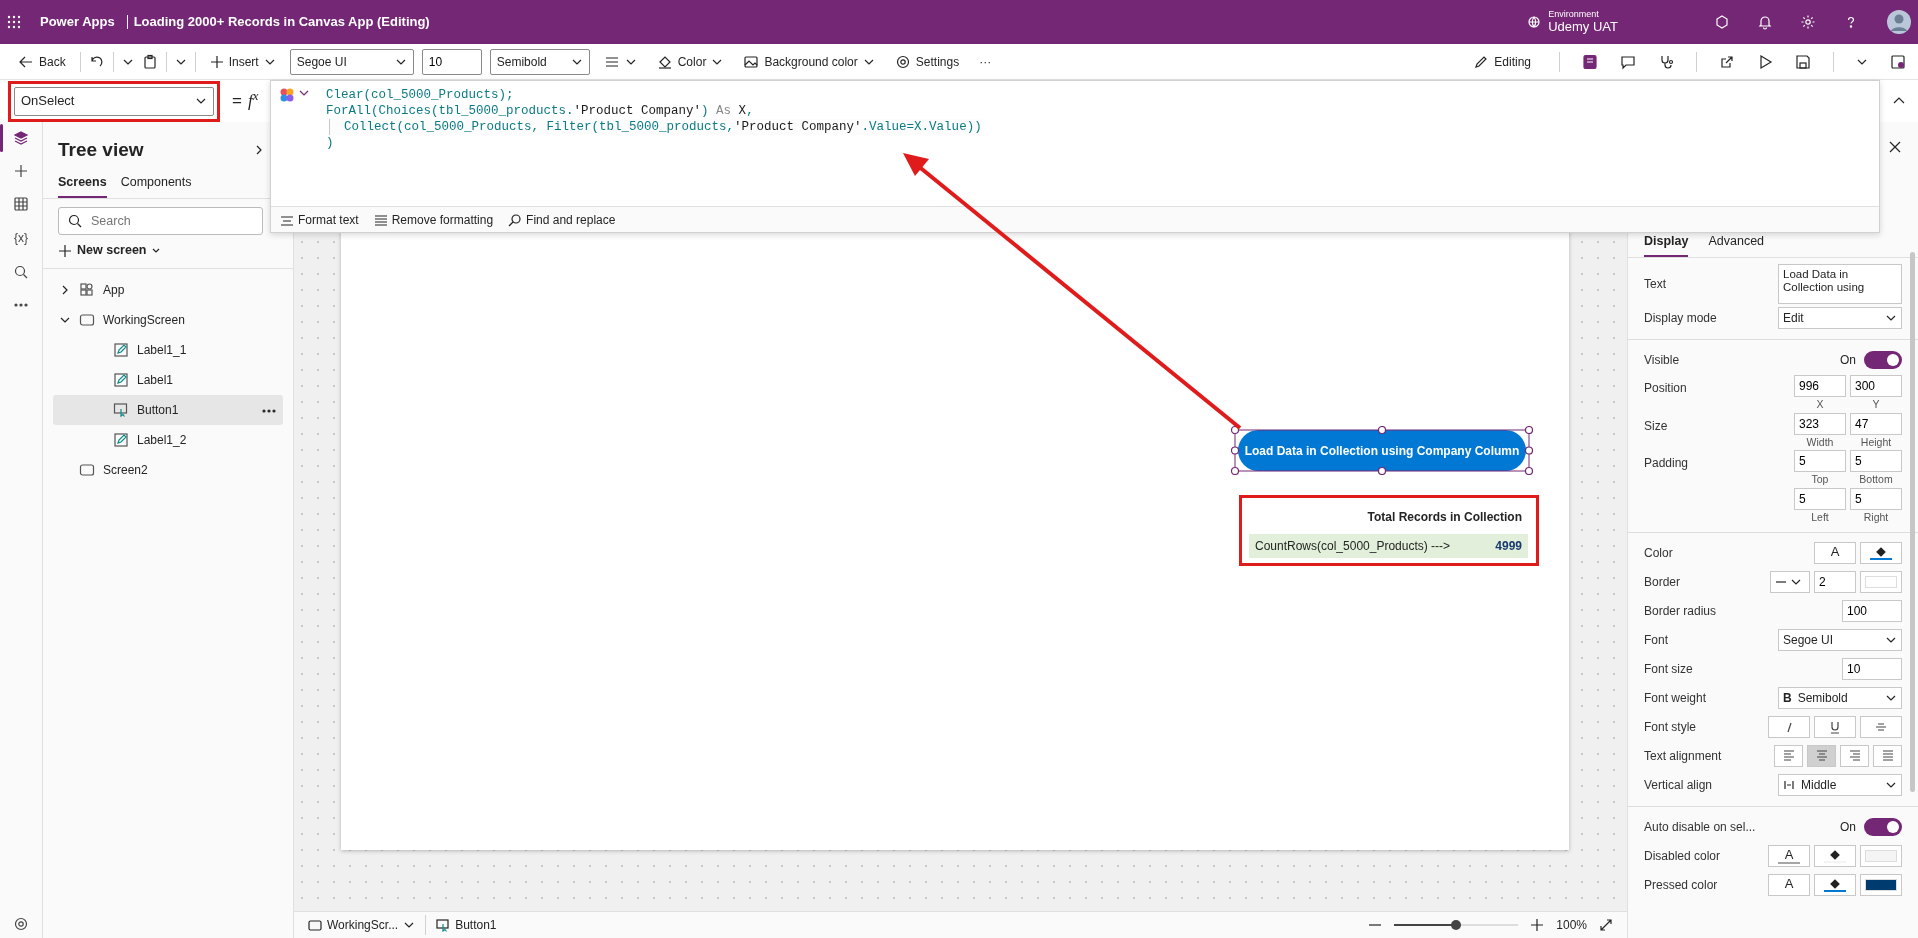 The image size is (1918, 938). I want to click on environment-label: Environment, so click(1574, 14).